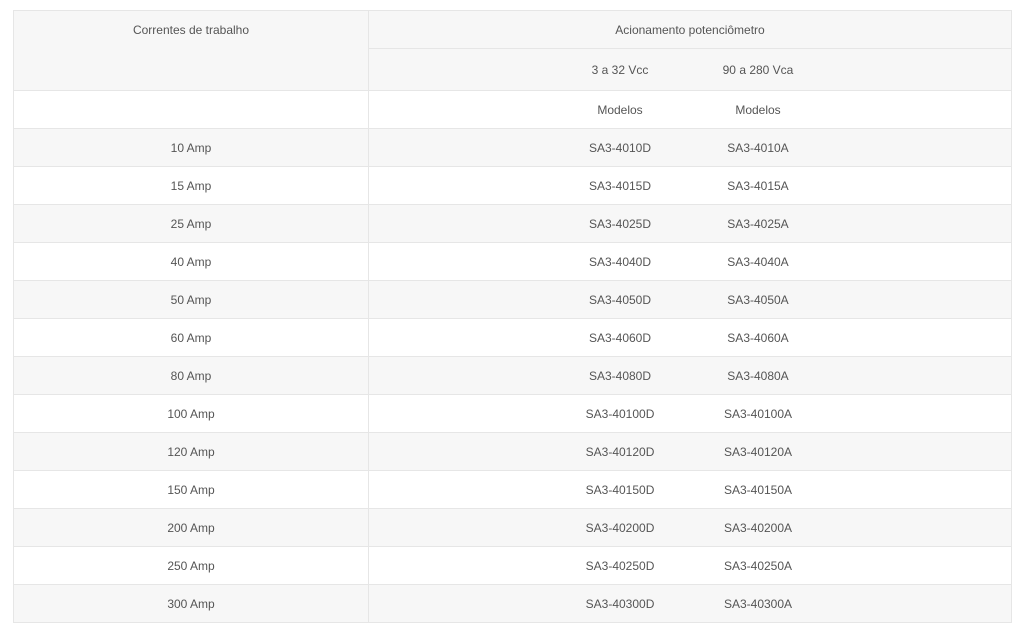 The image size is (1024, 633). What do you see at coordinates (620, 147) in the screenshot?
I see `model-dc: SA3-4010D` at bounding box center [620, 147].